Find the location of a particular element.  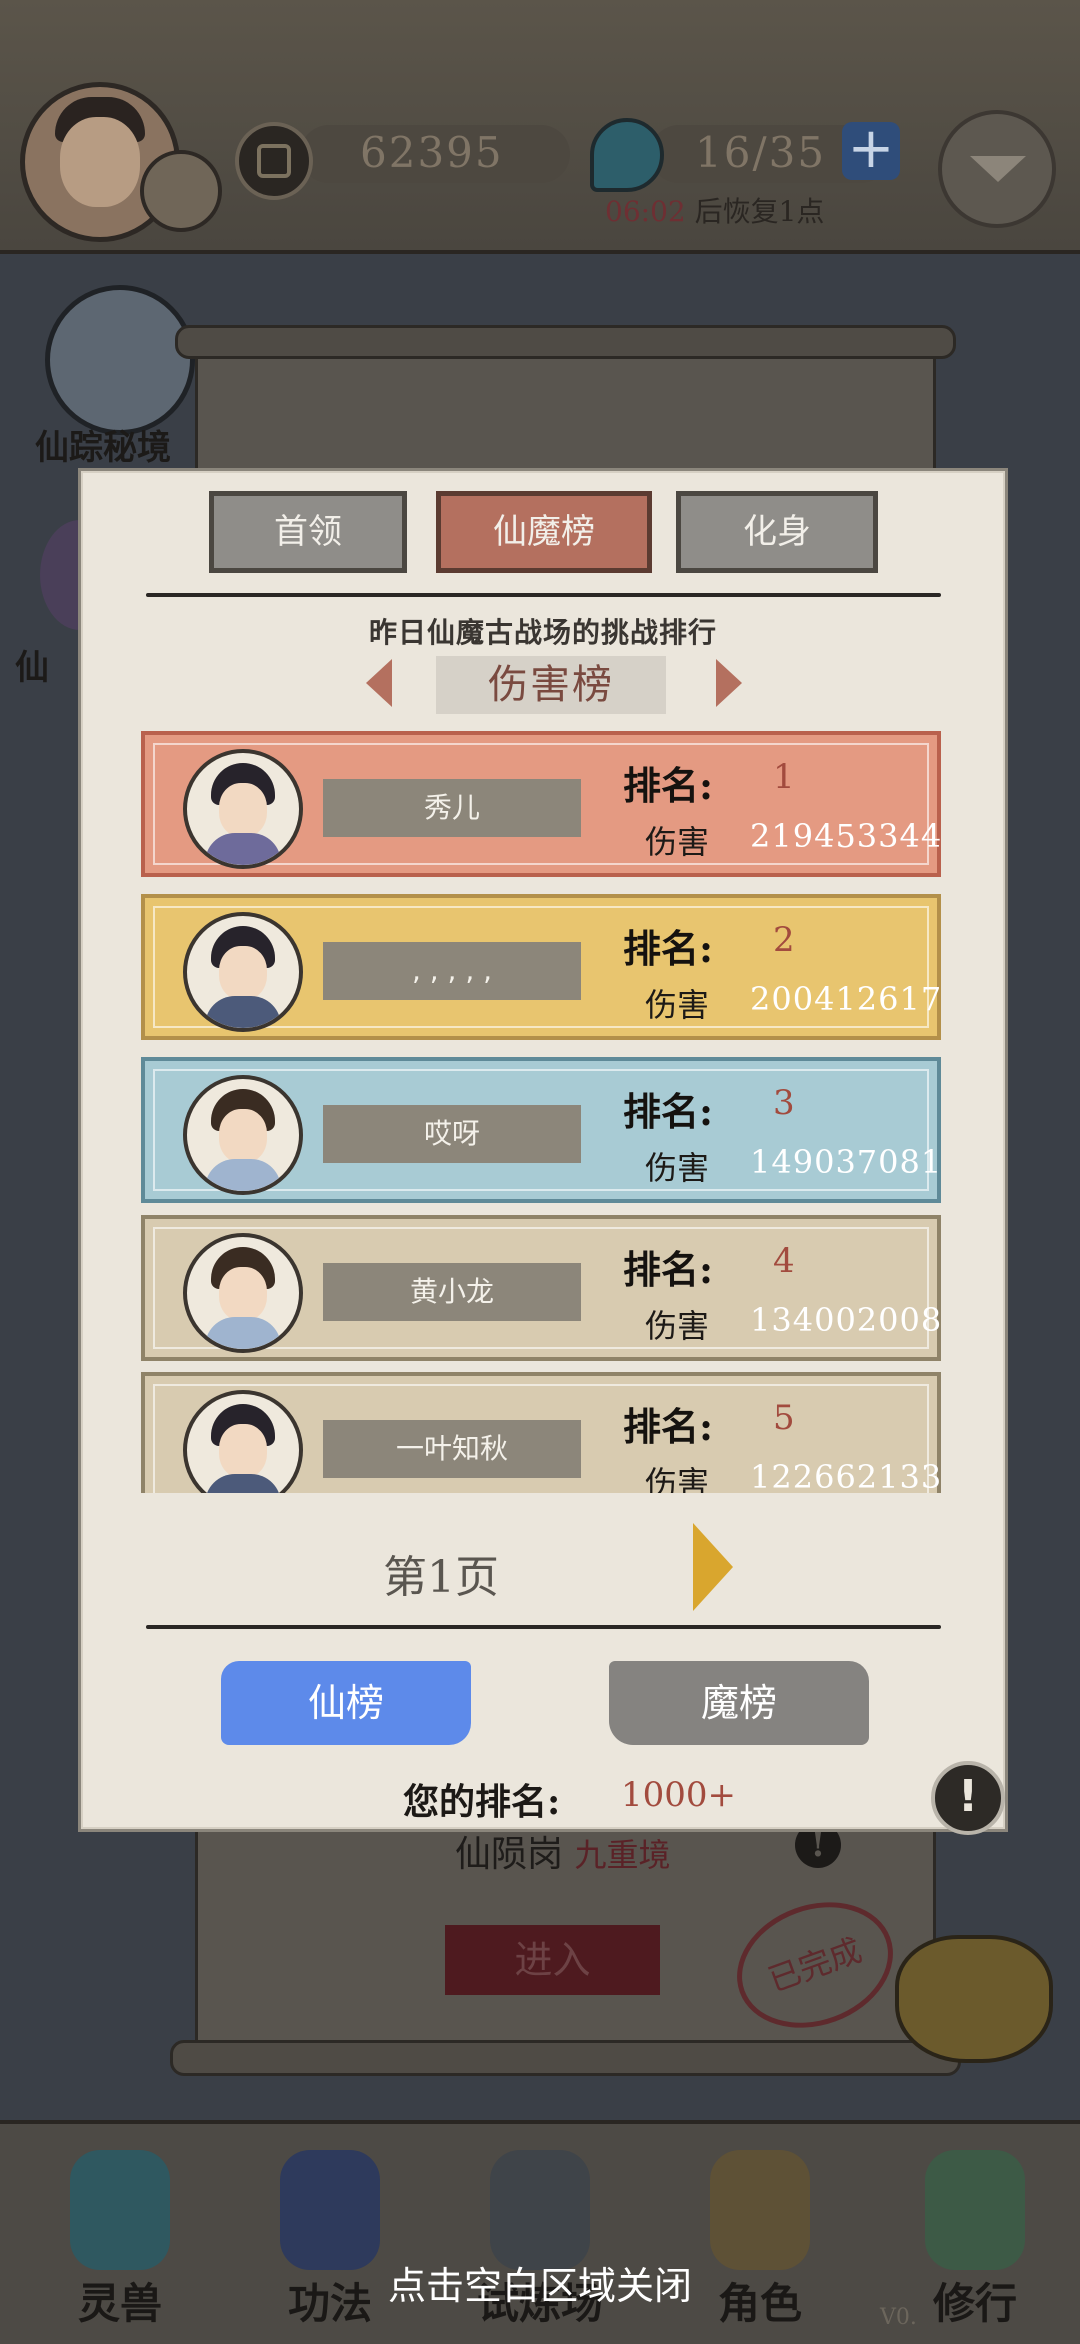

my-rank-value: 1000+ is located at coordinates (679, 1795).